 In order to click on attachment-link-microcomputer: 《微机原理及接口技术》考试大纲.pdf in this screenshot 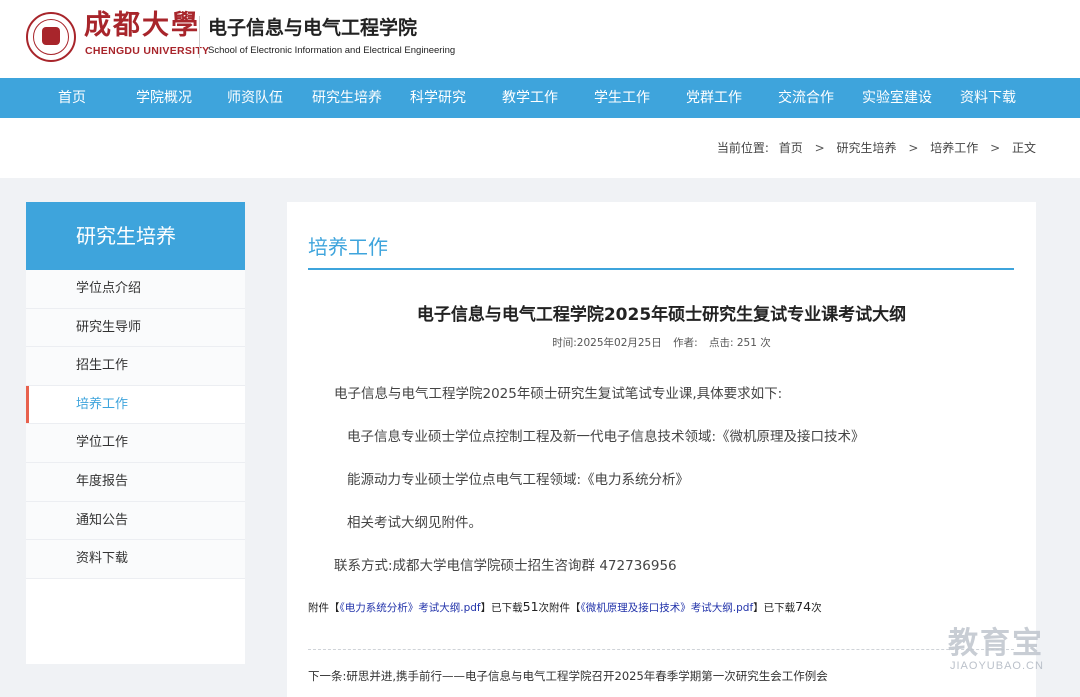, I will do `click(667, 608)`.